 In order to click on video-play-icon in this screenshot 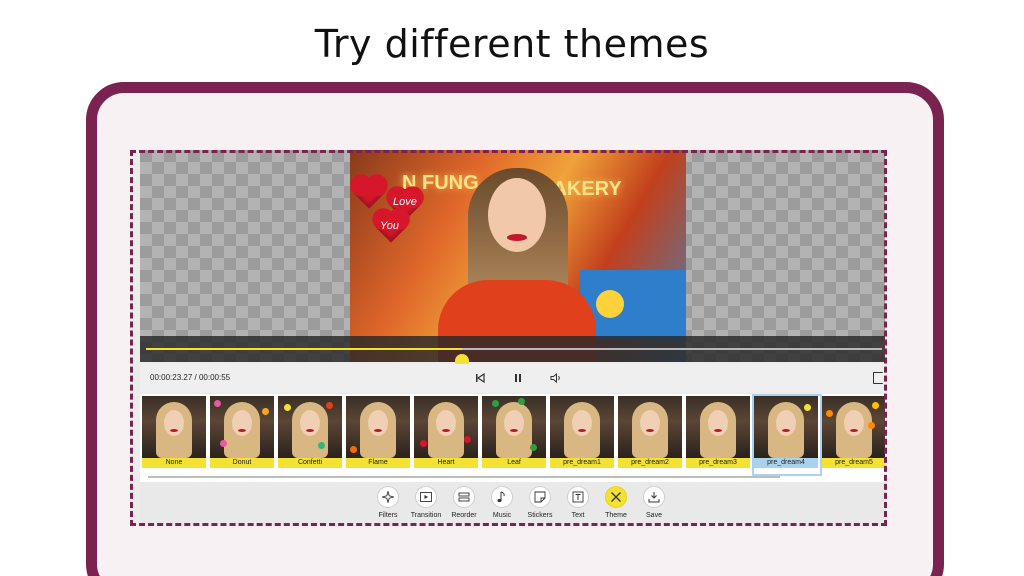, I will do `click(426, 497)`.